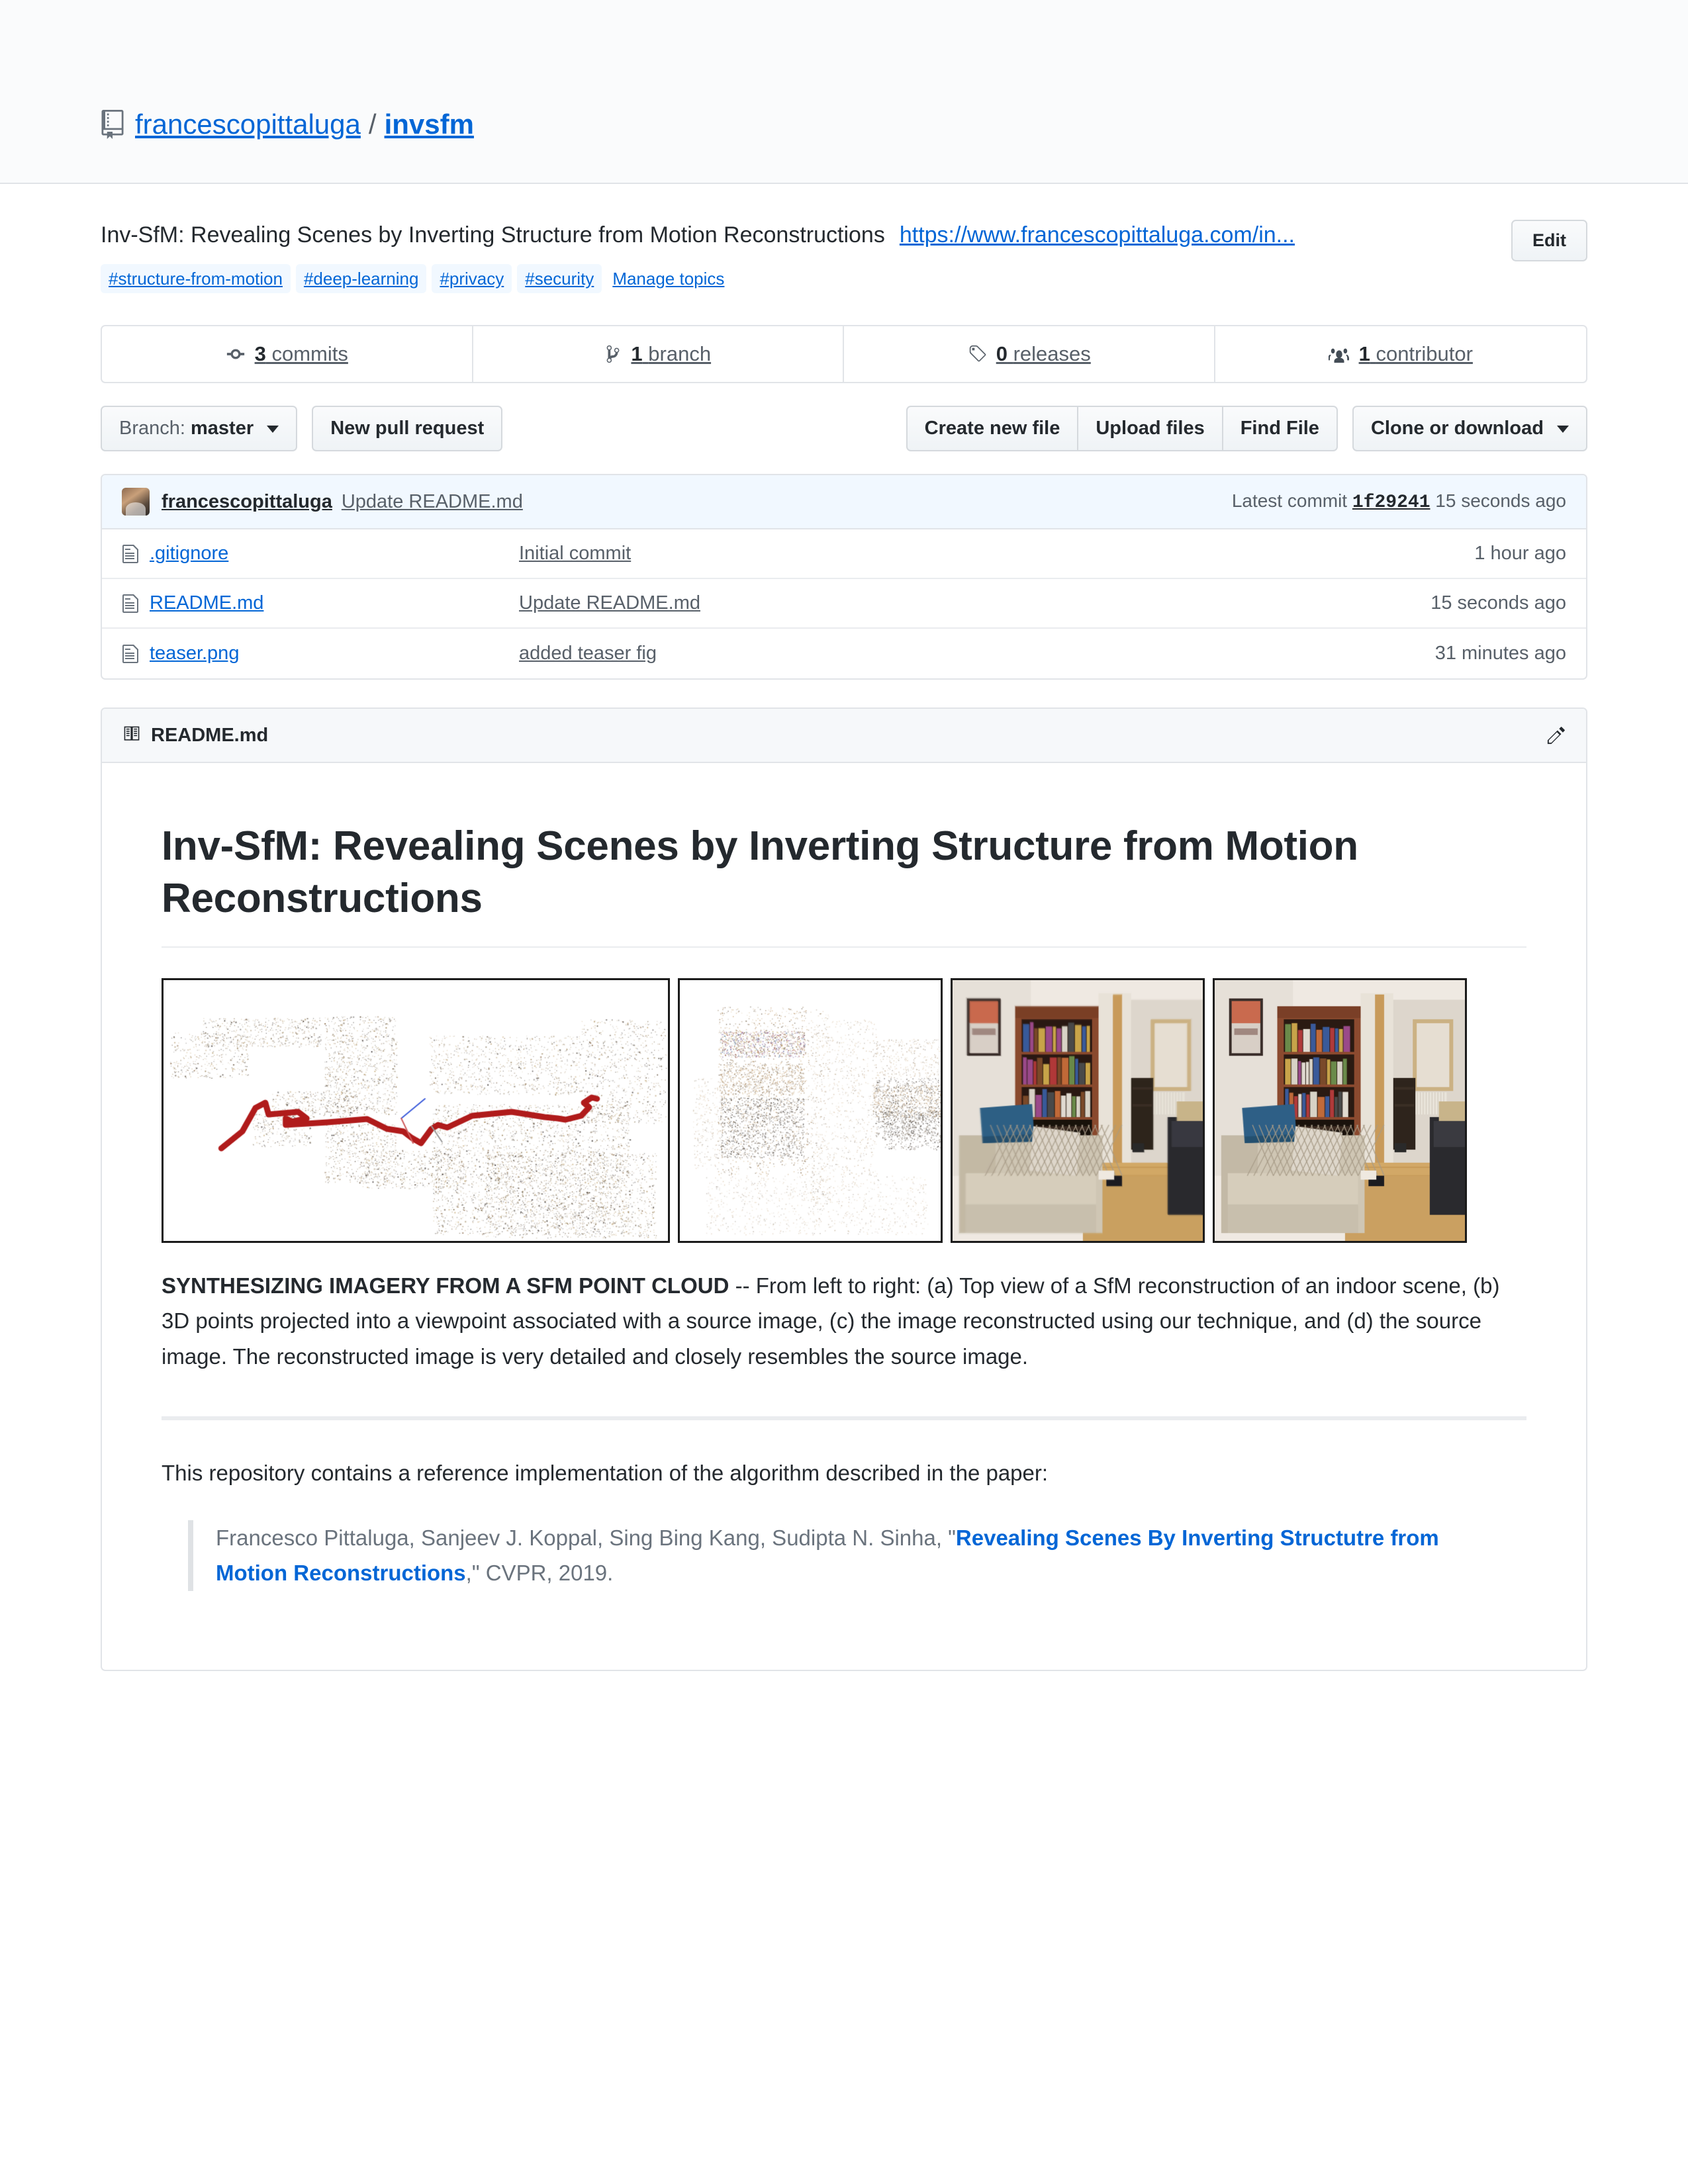  I want to click on teaser-panel-d-source-image, so click(1340, 1110).